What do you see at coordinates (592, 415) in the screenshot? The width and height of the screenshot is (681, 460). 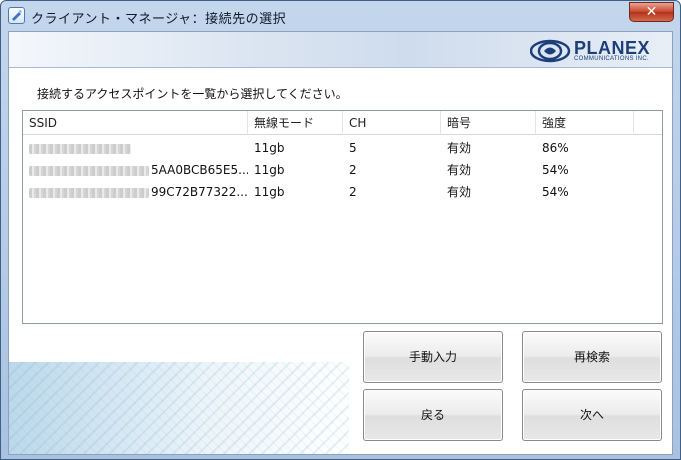 I see `next-button: 次へ` at bounding box center [592, 415].